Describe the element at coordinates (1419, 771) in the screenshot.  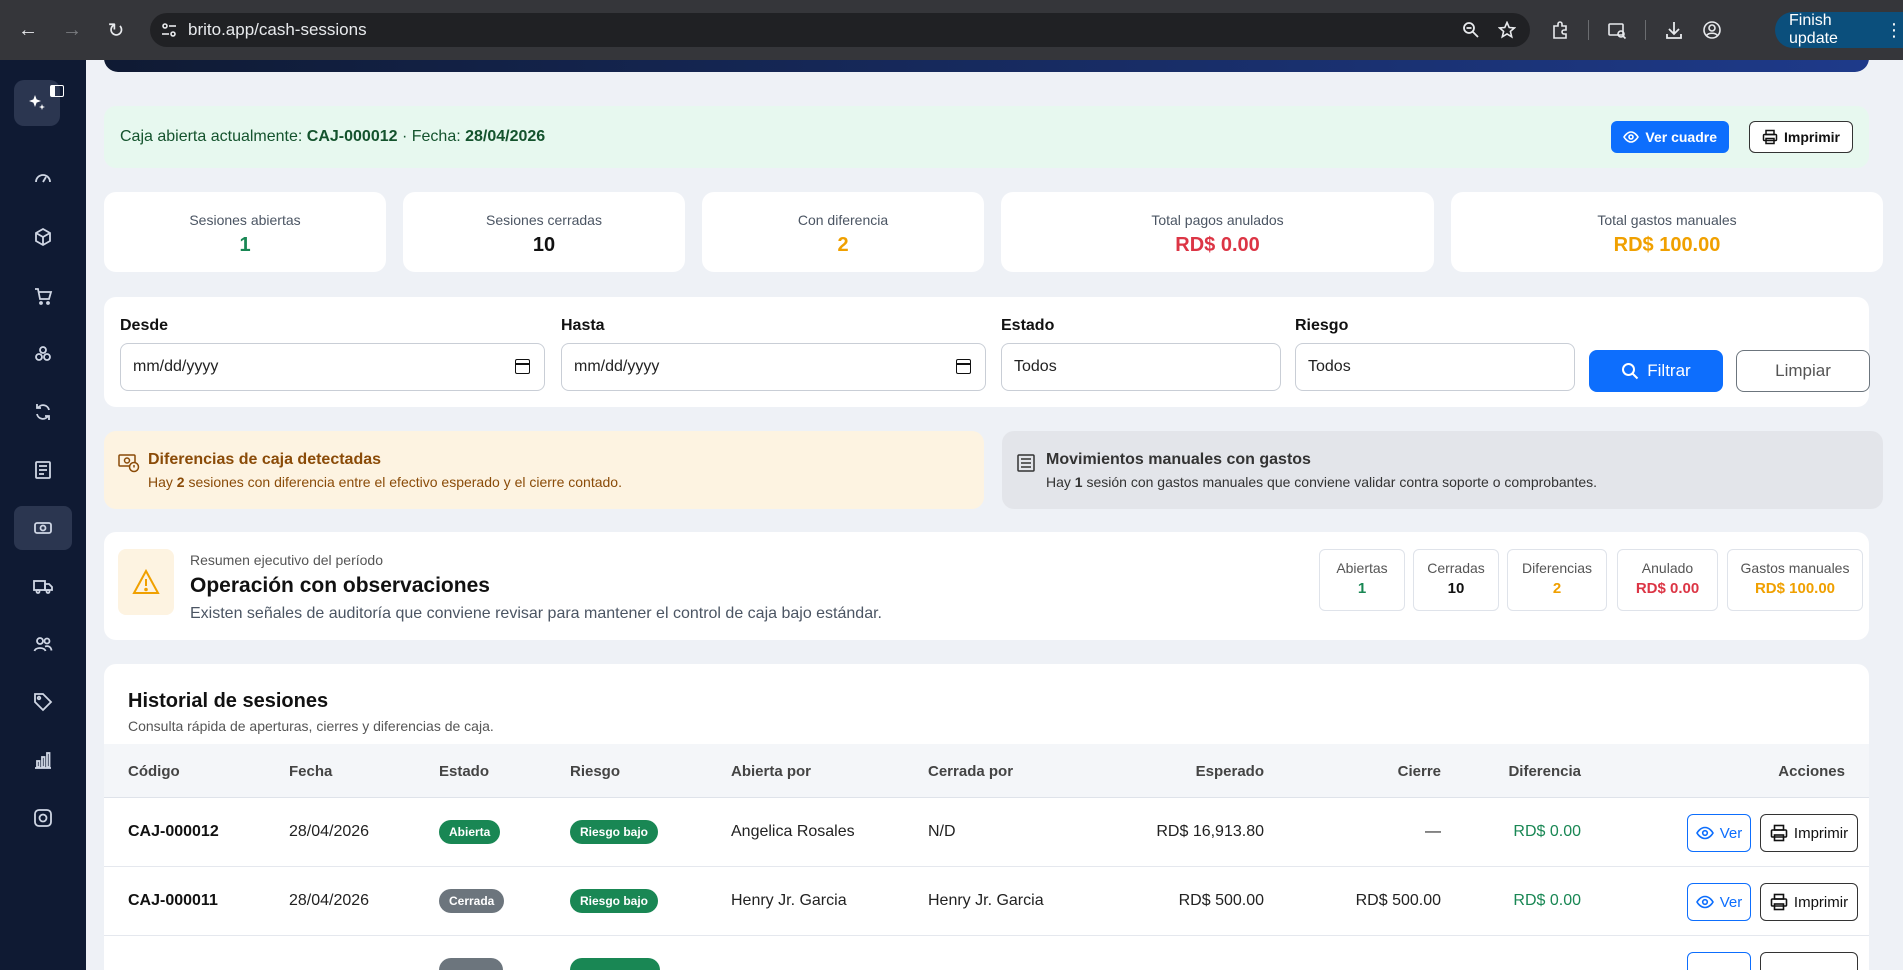
I see `column-header: Cierre` at that location.